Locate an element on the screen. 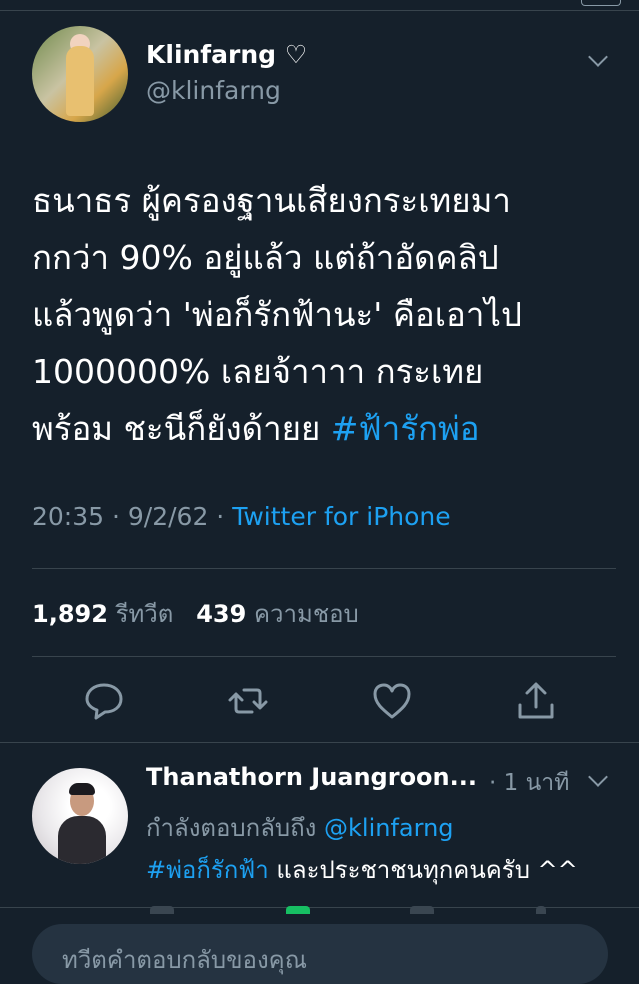 Image resolution: width=639 pixels, height=984 pixels. tweet-text-line: ธนาธร ผู้ครองฐานเสียงกระเทยมา is located at coordinates (271, 200).